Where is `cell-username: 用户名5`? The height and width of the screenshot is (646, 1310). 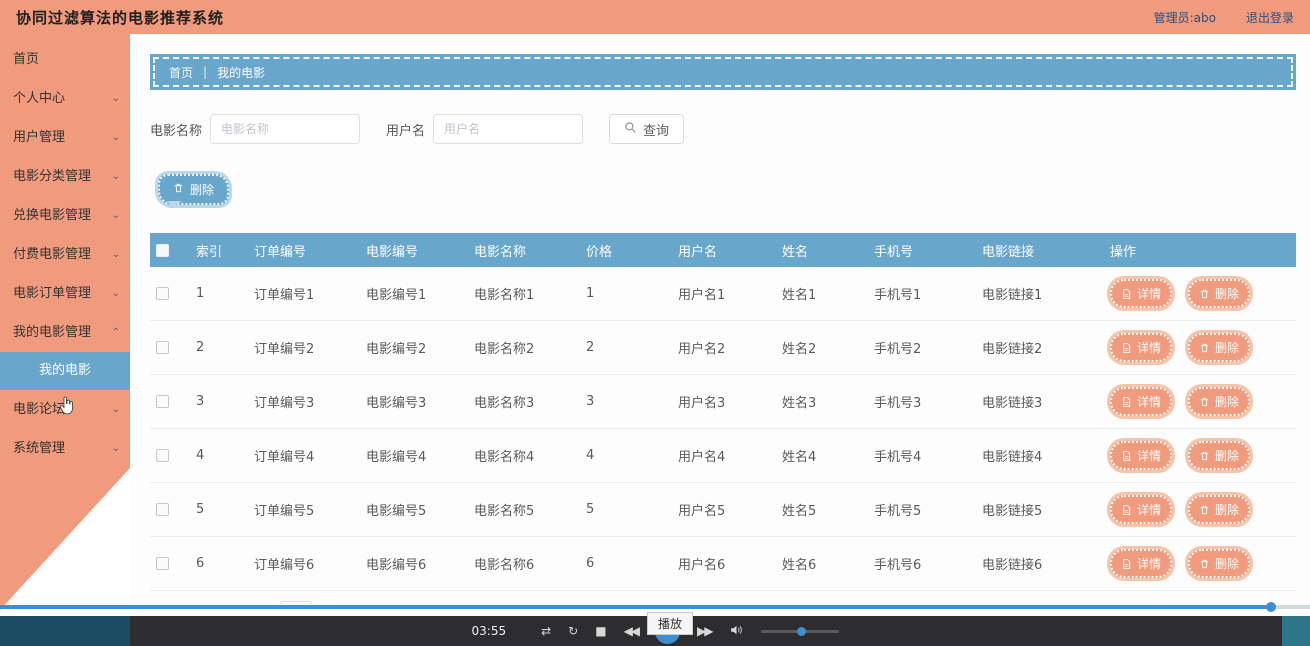
cell-username: 用户名5 is located at coordinates (724, 509).